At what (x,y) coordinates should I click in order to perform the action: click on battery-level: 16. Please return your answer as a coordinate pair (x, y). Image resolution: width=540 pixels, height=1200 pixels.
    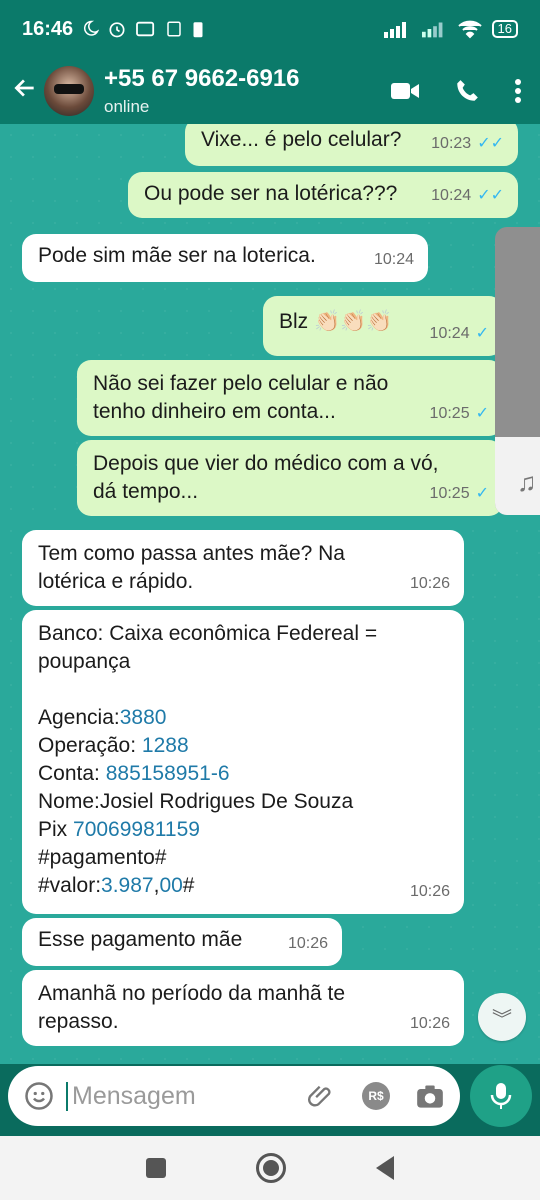
    Looking at the image, I should click on (504, 29).